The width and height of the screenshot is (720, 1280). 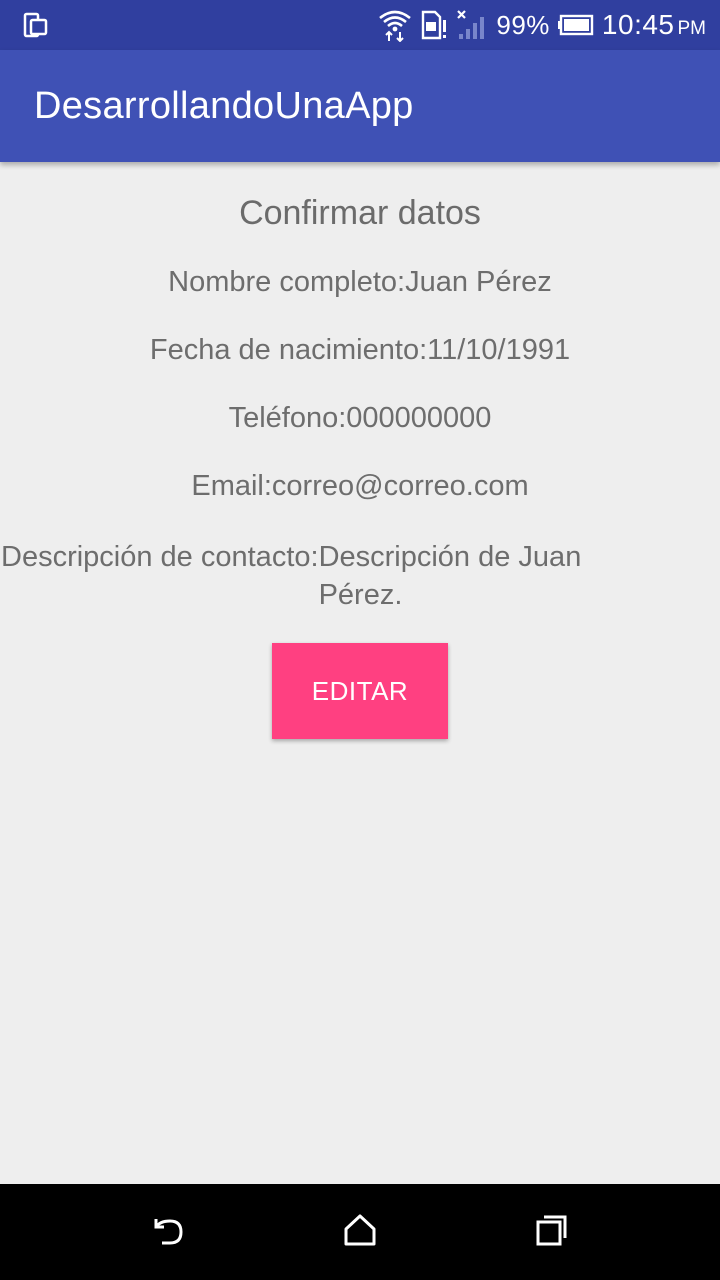 What do you see at coordinates (360, 213) in the screenshot?
I see `page-heading: Confirmar datos` at bounding box center [360, 213].